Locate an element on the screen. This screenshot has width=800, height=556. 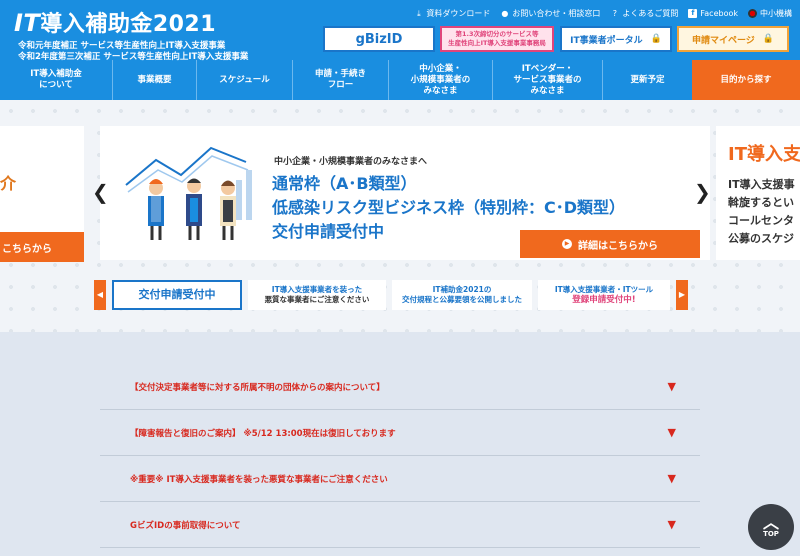
faq-link: ? よくあるご質問 is located at coordinates (644, 13).